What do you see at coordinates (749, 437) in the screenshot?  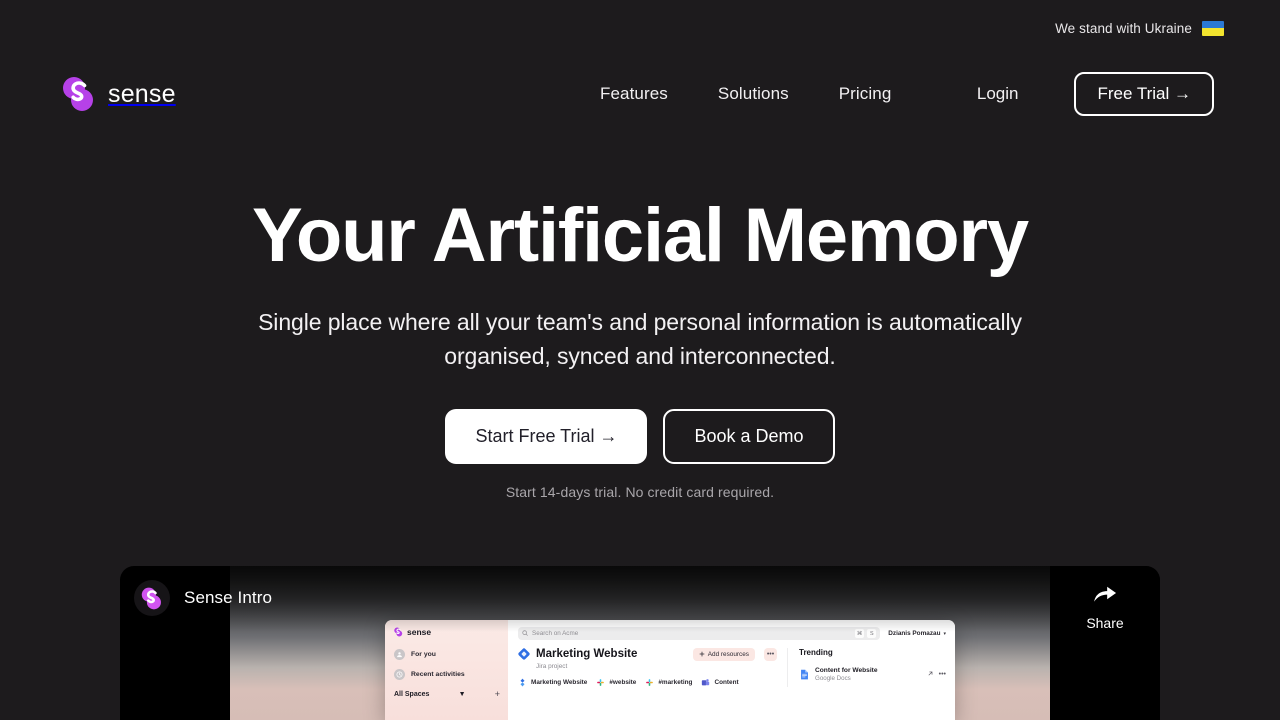 I see `book-a-demo-button: Book a Demo` at bounding box center [749, 437].